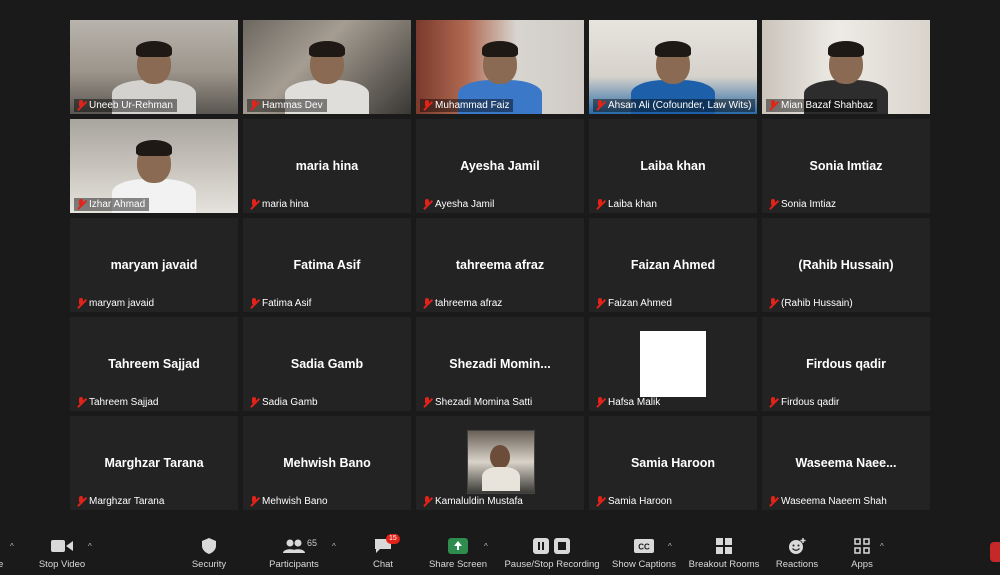  I want to click on participant-tile: Faizan Ahmed Faizan Ahmed, so click(673, 265).